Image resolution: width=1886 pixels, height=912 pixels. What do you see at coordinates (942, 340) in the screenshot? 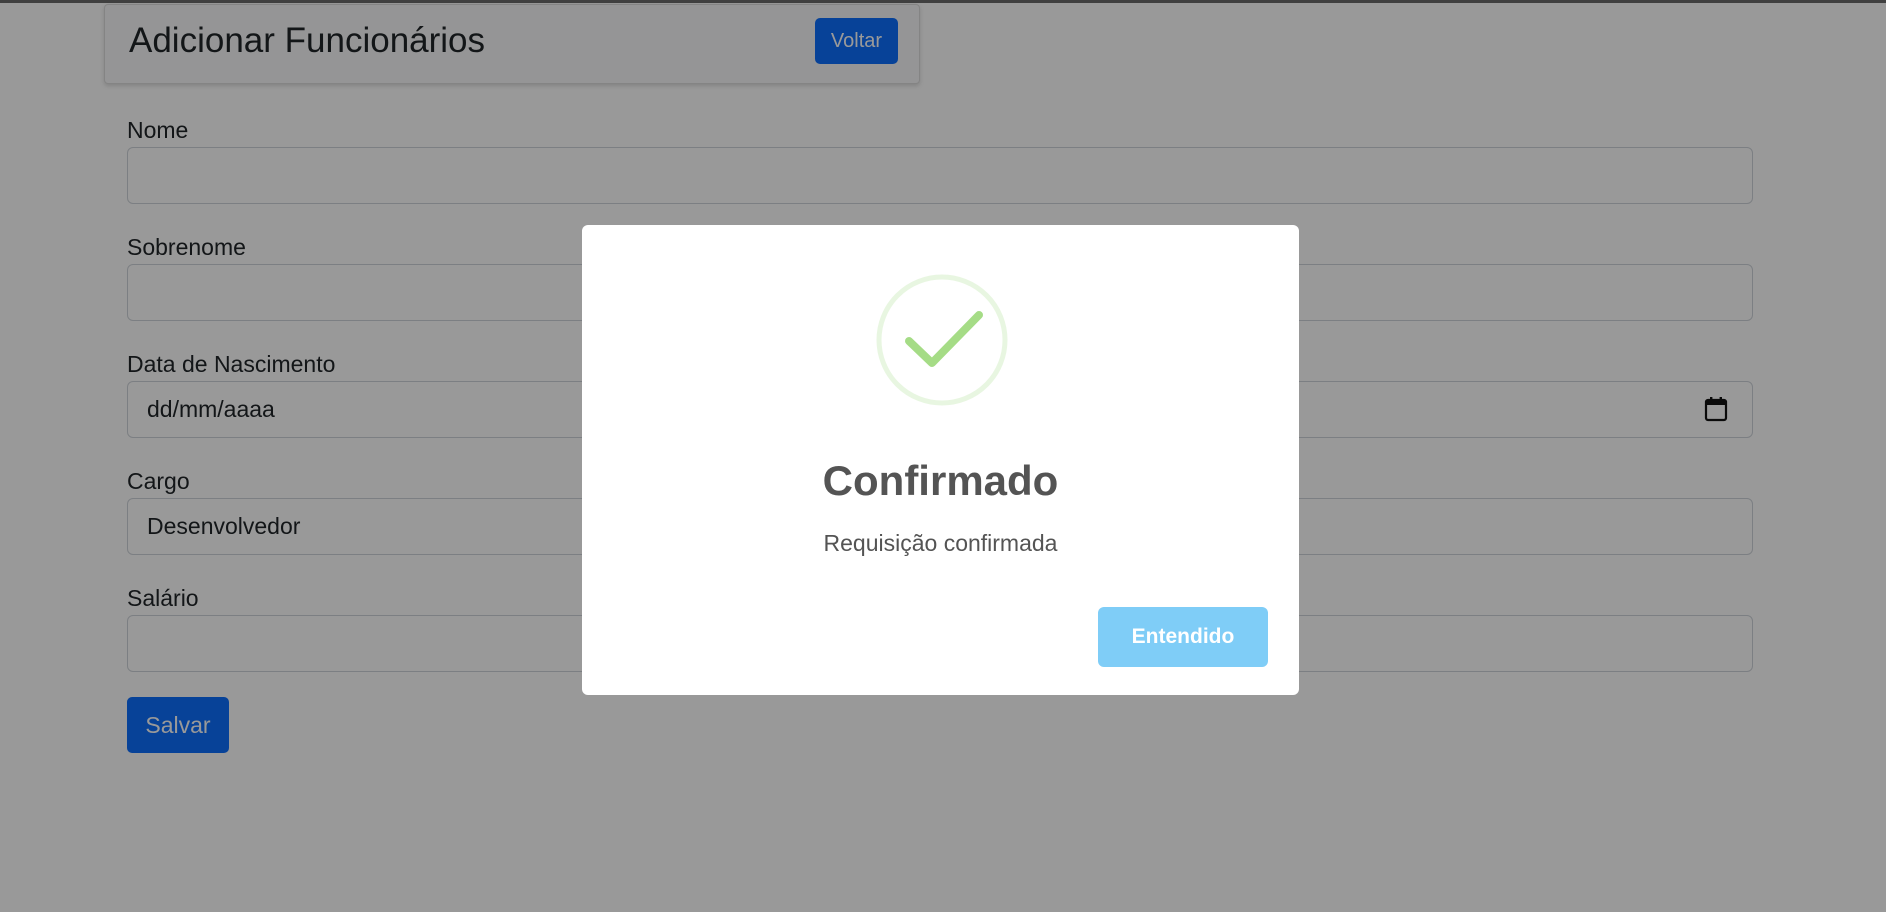
I see `success-check-icon` at bounding box center [942, 340].